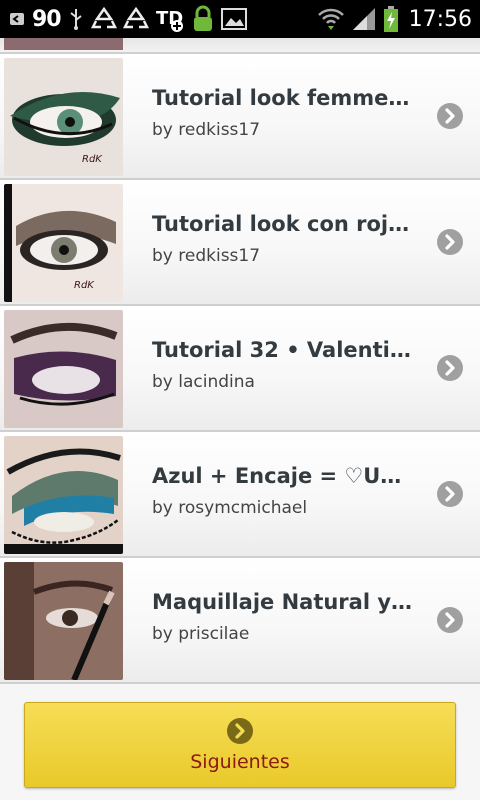 This screenshot has width=480, height=800. Describe the element at coordinates (47, 19) in the screenshot. I see `level-indicator: 90` at that location.